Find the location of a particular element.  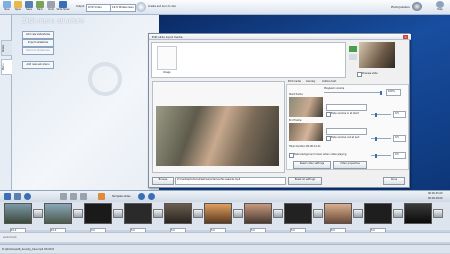

undo-icon is located at coordinates (51, 4).